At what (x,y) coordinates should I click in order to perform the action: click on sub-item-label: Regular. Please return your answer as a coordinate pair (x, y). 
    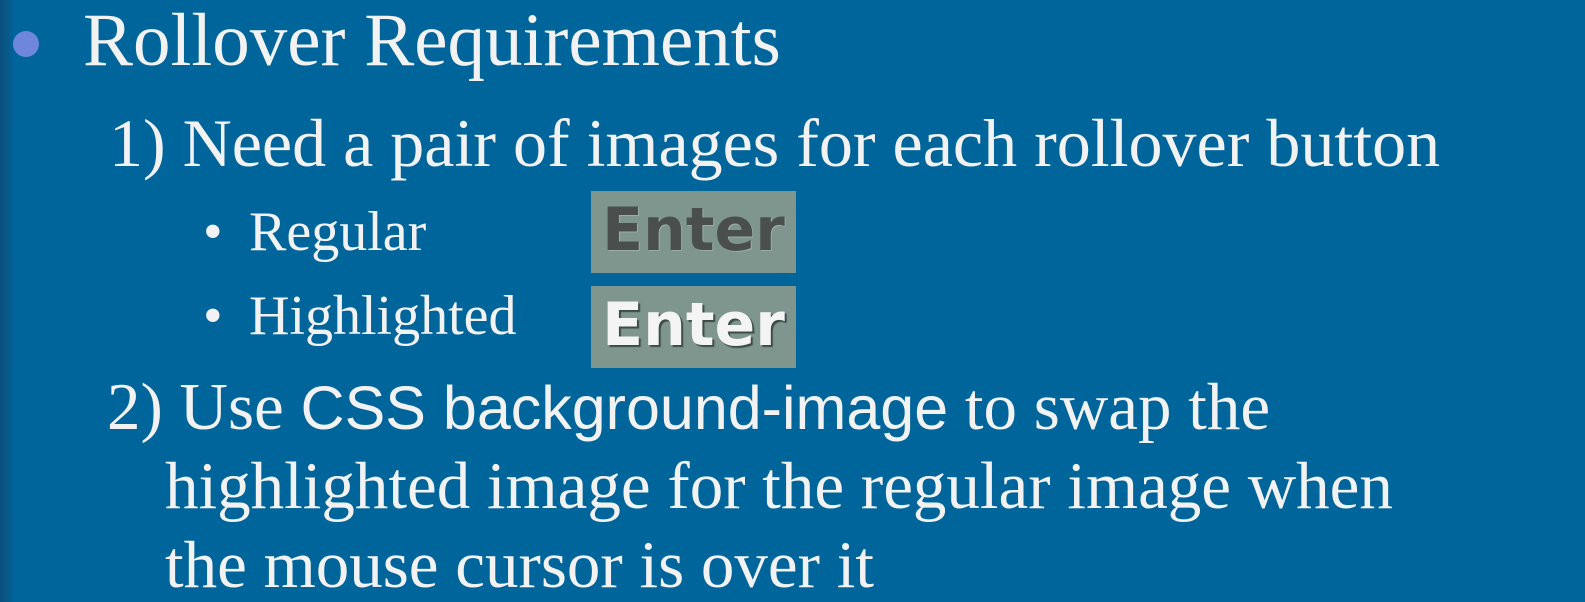
    Looking at the image, I should click on (338, 232).